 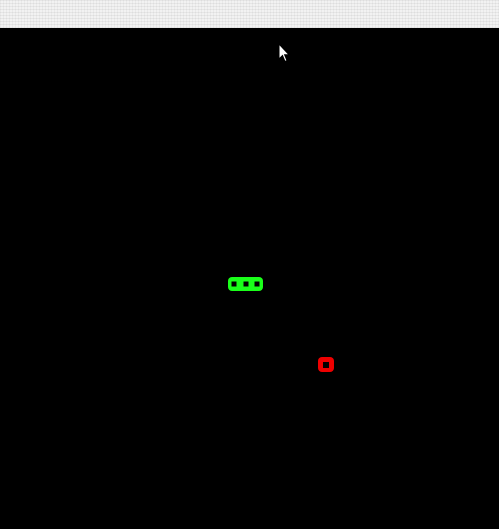 What do you see at coordinates (326, 364) in the screenshot?
I see `food-pellet` at bounding box center [326, 364].